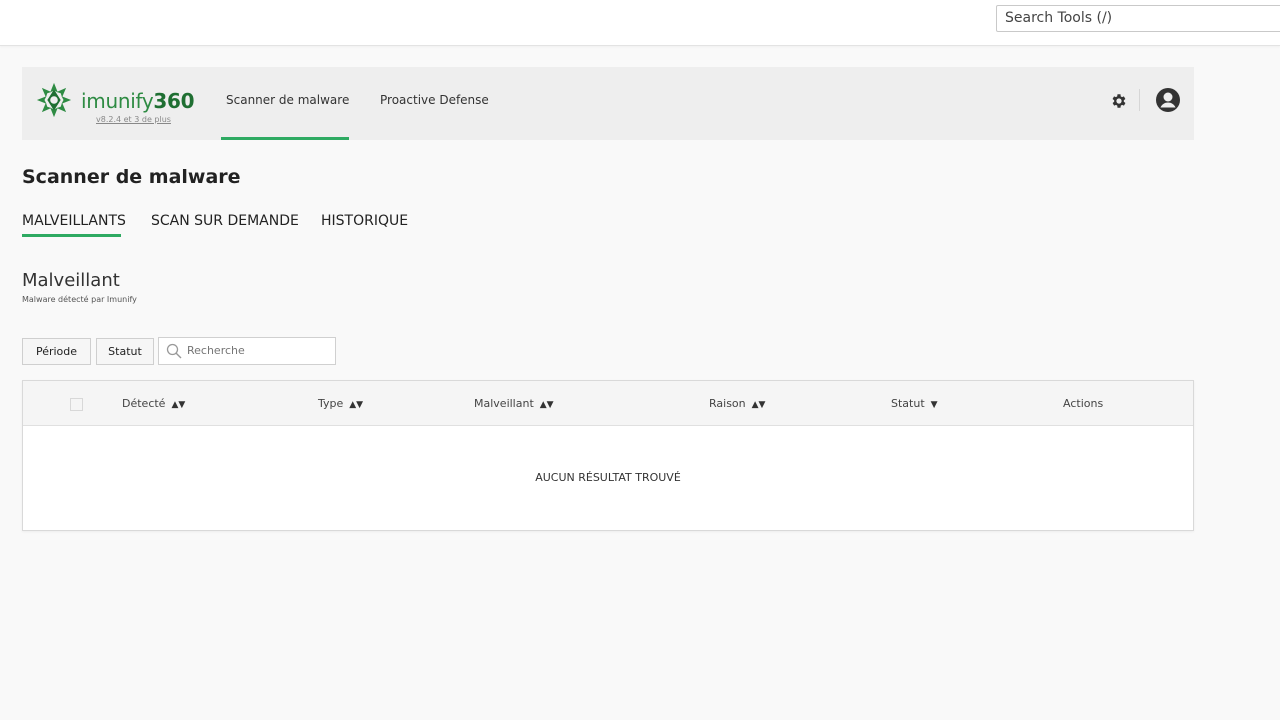 This screenshot has height=720, width=1280. Describe the element at coordinates (79, 299) in the screenshot. I see `section-subtitle: Malware détecté par Imunify` at that location.